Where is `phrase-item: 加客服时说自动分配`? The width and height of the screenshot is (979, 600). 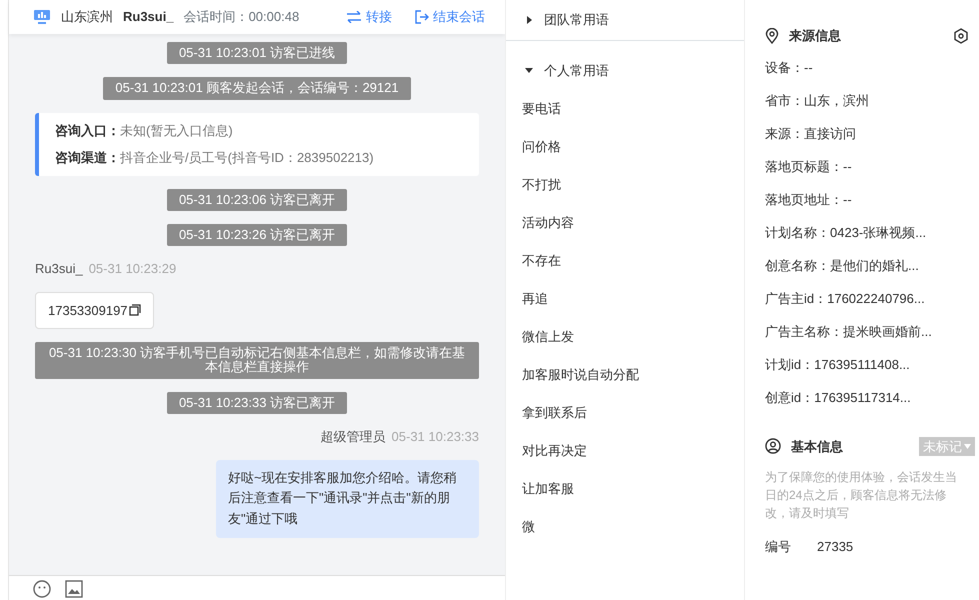 phrase-item: 加客服时说自动分配 is located at coordinates (625, 375).